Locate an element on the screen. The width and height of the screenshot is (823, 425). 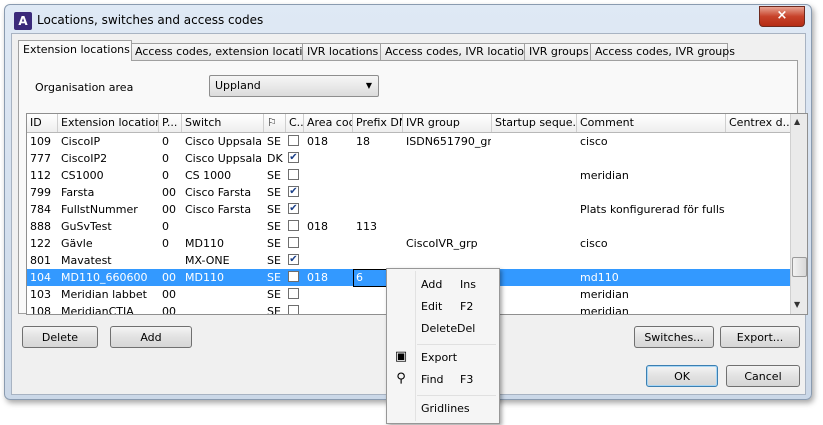
delete-button: Delete is located at coordinates (60, 337).